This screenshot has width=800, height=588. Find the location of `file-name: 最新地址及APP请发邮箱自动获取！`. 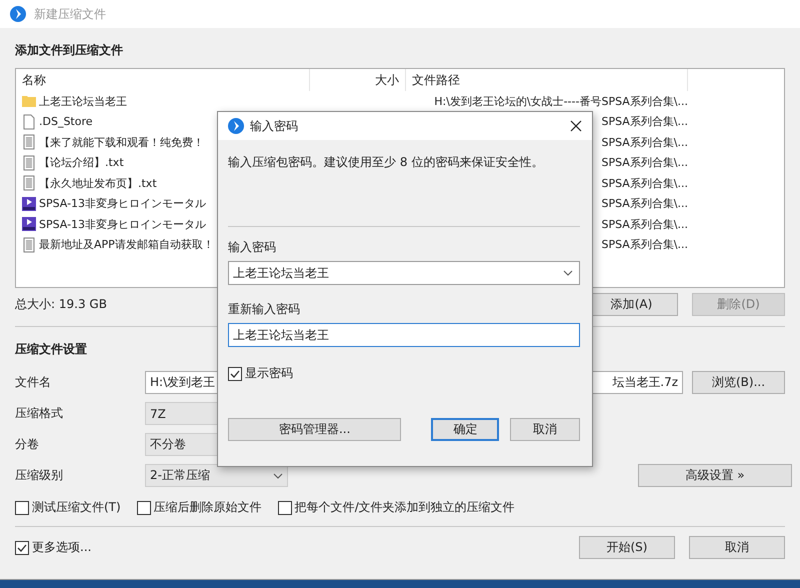

file-name: 最新地址及APP请发邮箱自动获取！ is located at coordinates (126, 244).